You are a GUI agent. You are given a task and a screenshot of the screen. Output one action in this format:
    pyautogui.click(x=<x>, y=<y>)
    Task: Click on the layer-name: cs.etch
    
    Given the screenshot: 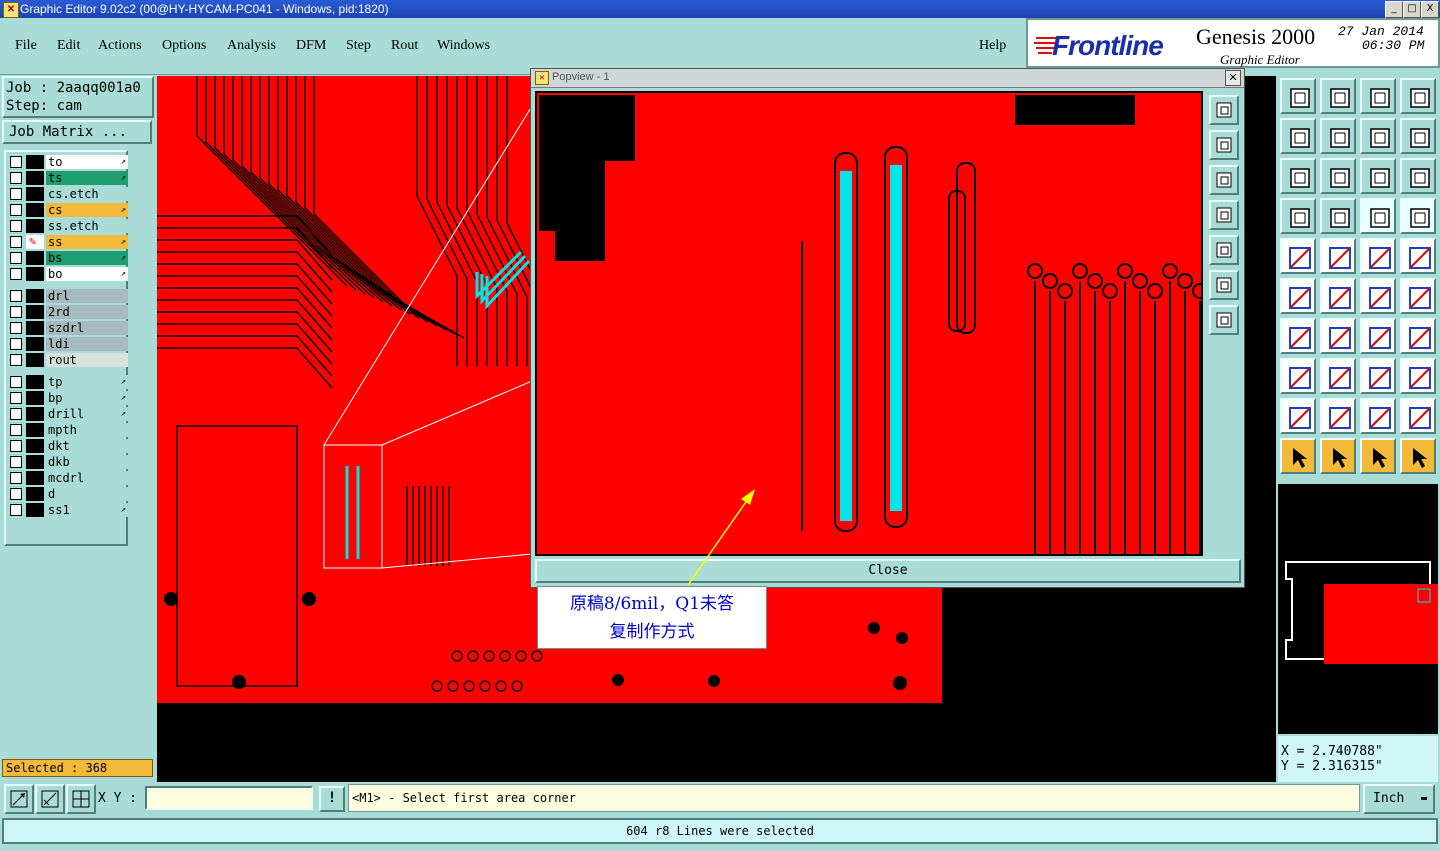 What is the action you would take?
    pyautogui.click(x=87, y=194)
    